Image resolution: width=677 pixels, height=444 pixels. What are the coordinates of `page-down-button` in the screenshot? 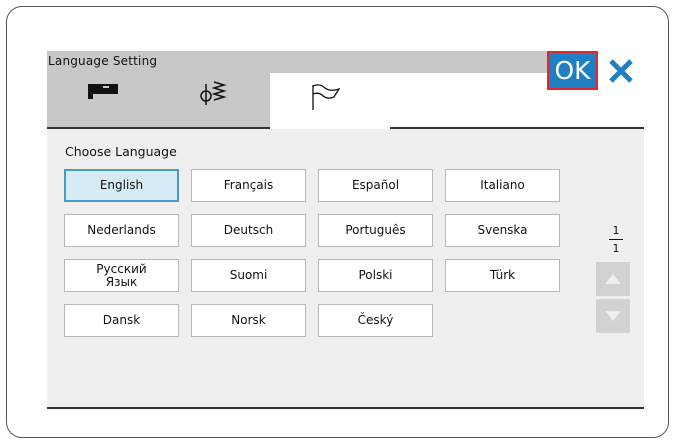 It's located at (613, 316).